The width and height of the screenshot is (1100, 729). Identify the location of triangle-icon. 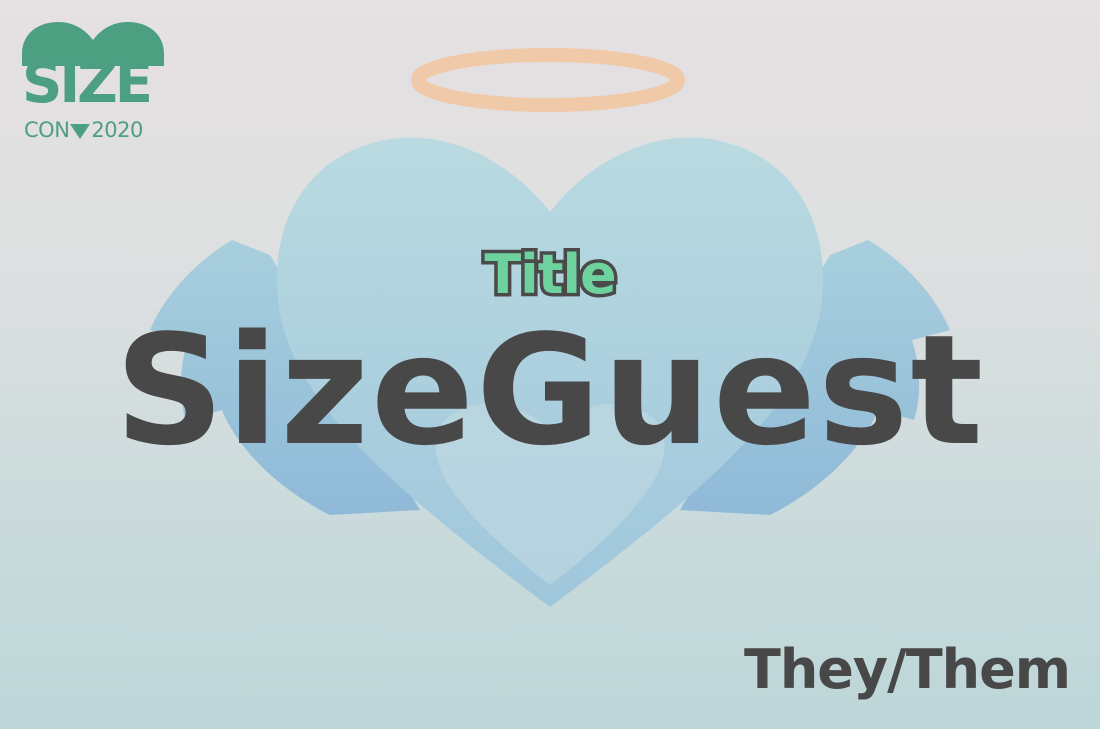
(80, 131).